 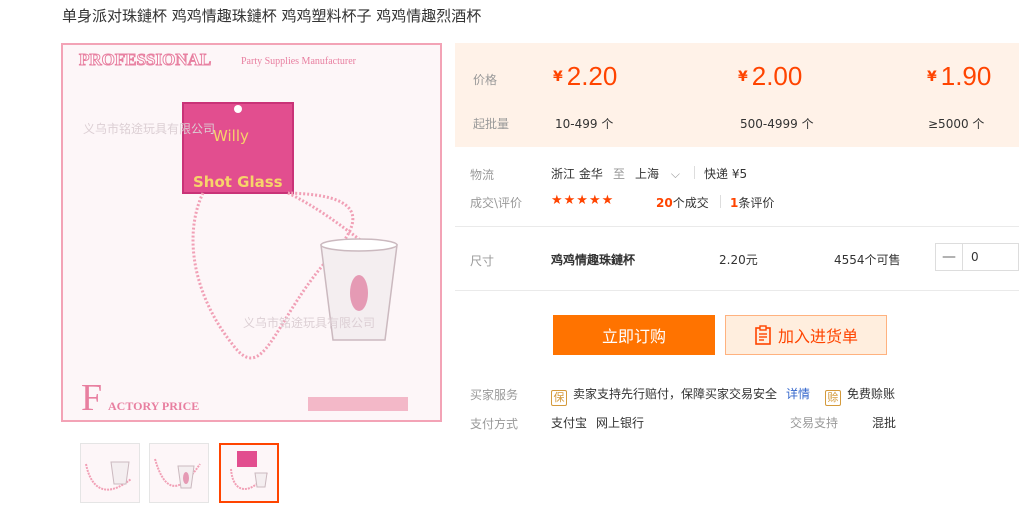 I want to click on moq-tier-3: ≥5000 个, so click(x=956, y=124).